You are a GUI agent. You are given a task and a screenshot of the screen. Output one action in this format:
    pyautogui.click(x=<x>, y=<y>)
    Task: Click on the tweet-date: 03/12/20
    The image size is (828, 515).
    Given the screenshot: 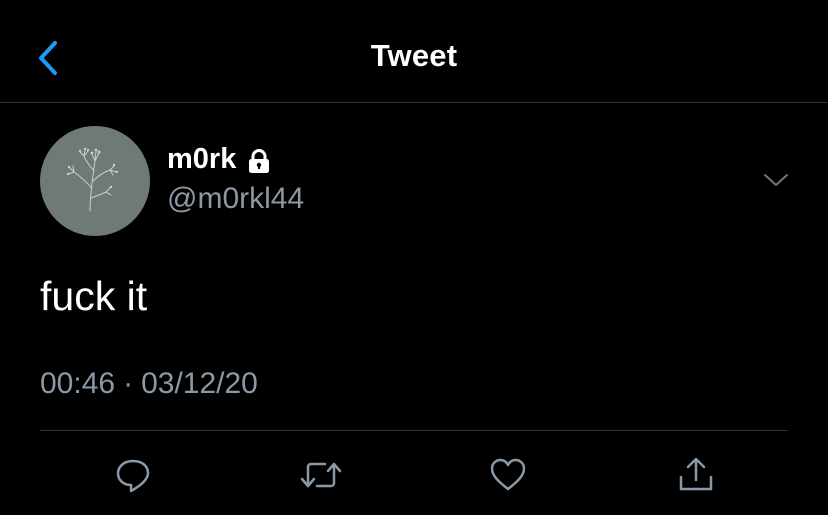 What is the action you would take?
    pyautogui.click(x=199, y=383)
    